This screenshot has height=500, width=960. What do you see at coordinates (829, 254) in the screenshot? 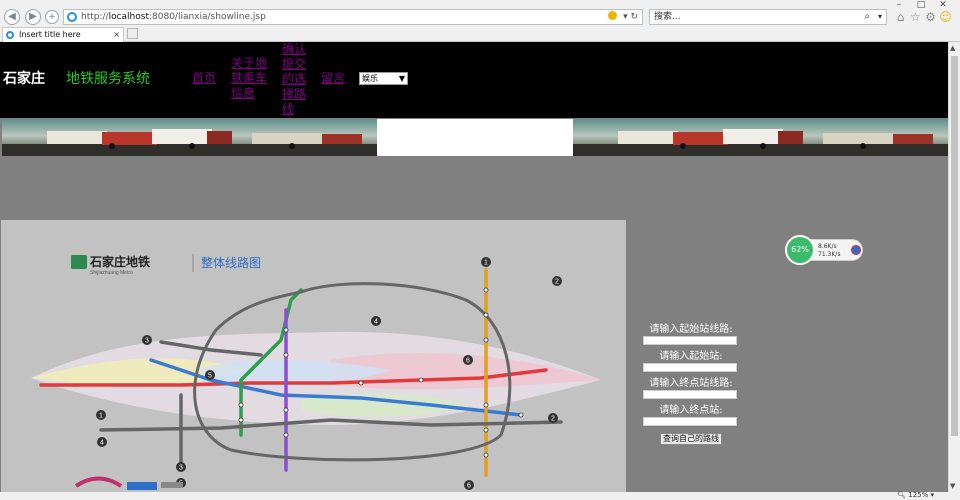
I see `download-speed: 71.3K/s` at bounding box center [829, 254].